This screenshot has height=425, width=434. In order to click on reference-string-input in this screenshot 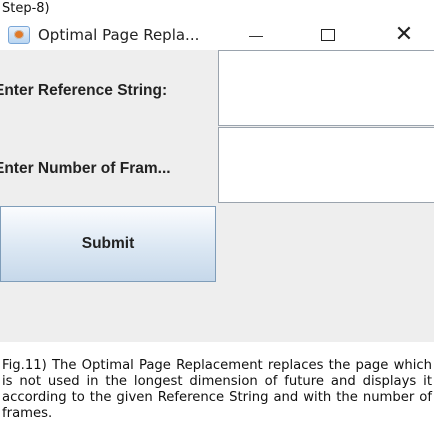, I will do `click(326, 88)`.